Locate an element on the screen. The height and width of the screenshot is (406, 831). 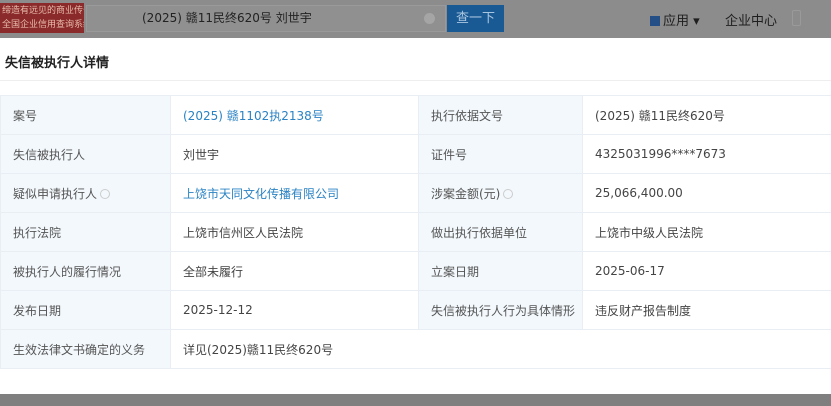
field-label: 执行依据文号 is located at coordinates (500, 115).